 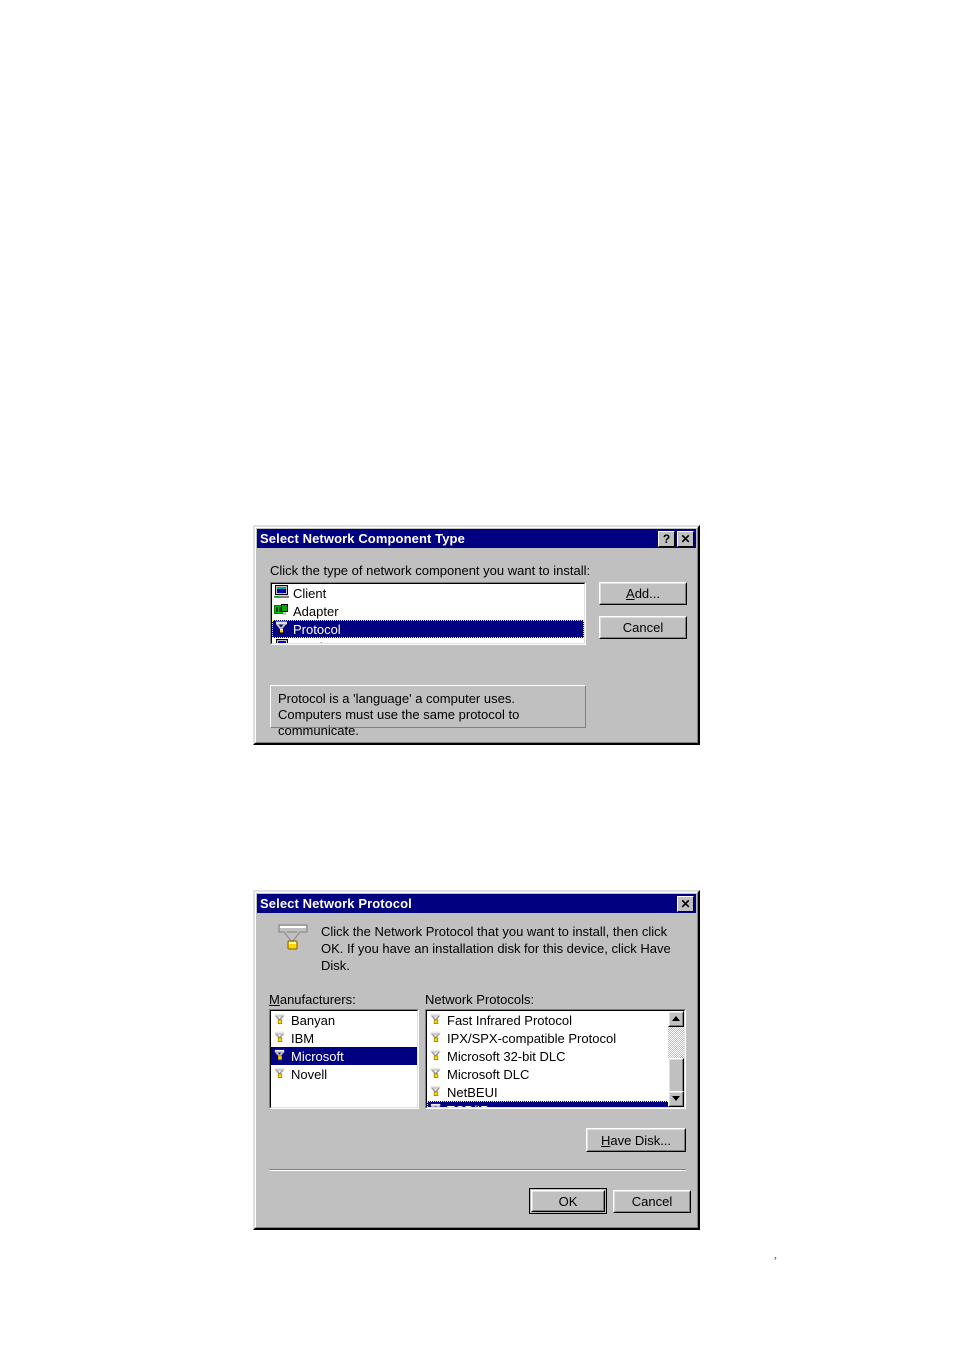 I want to click on list-item-label: Novell, so click(x=309, y=1074).